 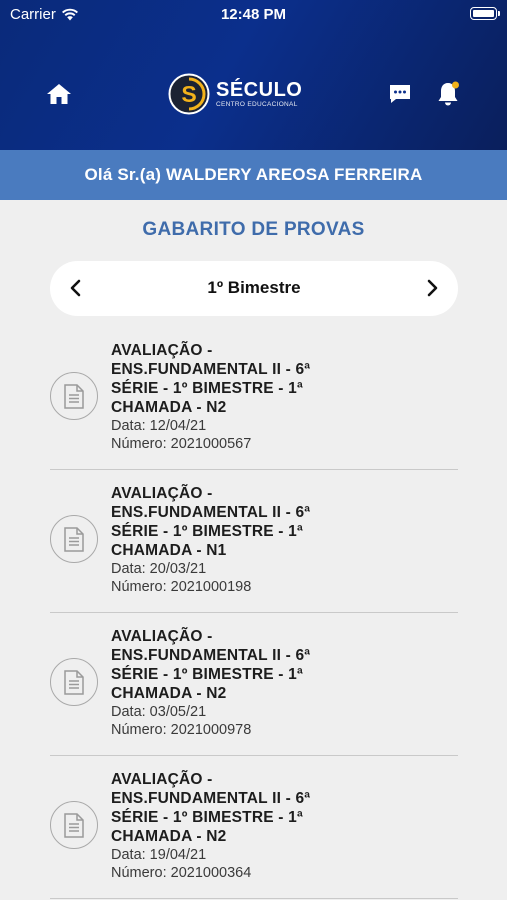 I want to click on next-period-button, so click(x=432, y=288).